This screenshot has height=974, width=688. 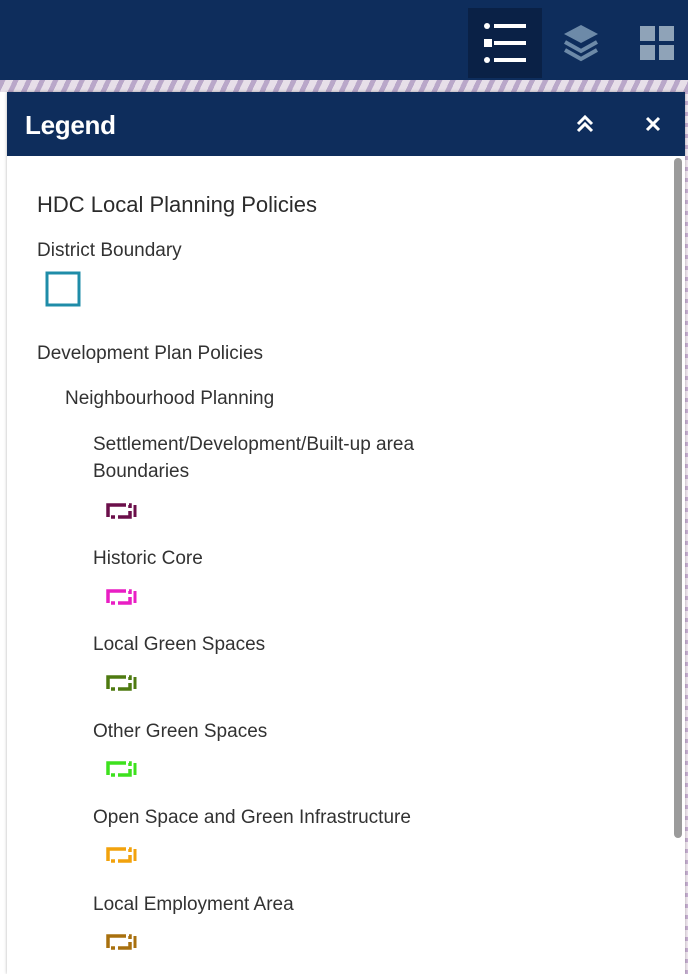 What do you see at coordinates (70, 125) in the screenshot?
I see `panel-title: Legend` at bounding box center [70, 125].